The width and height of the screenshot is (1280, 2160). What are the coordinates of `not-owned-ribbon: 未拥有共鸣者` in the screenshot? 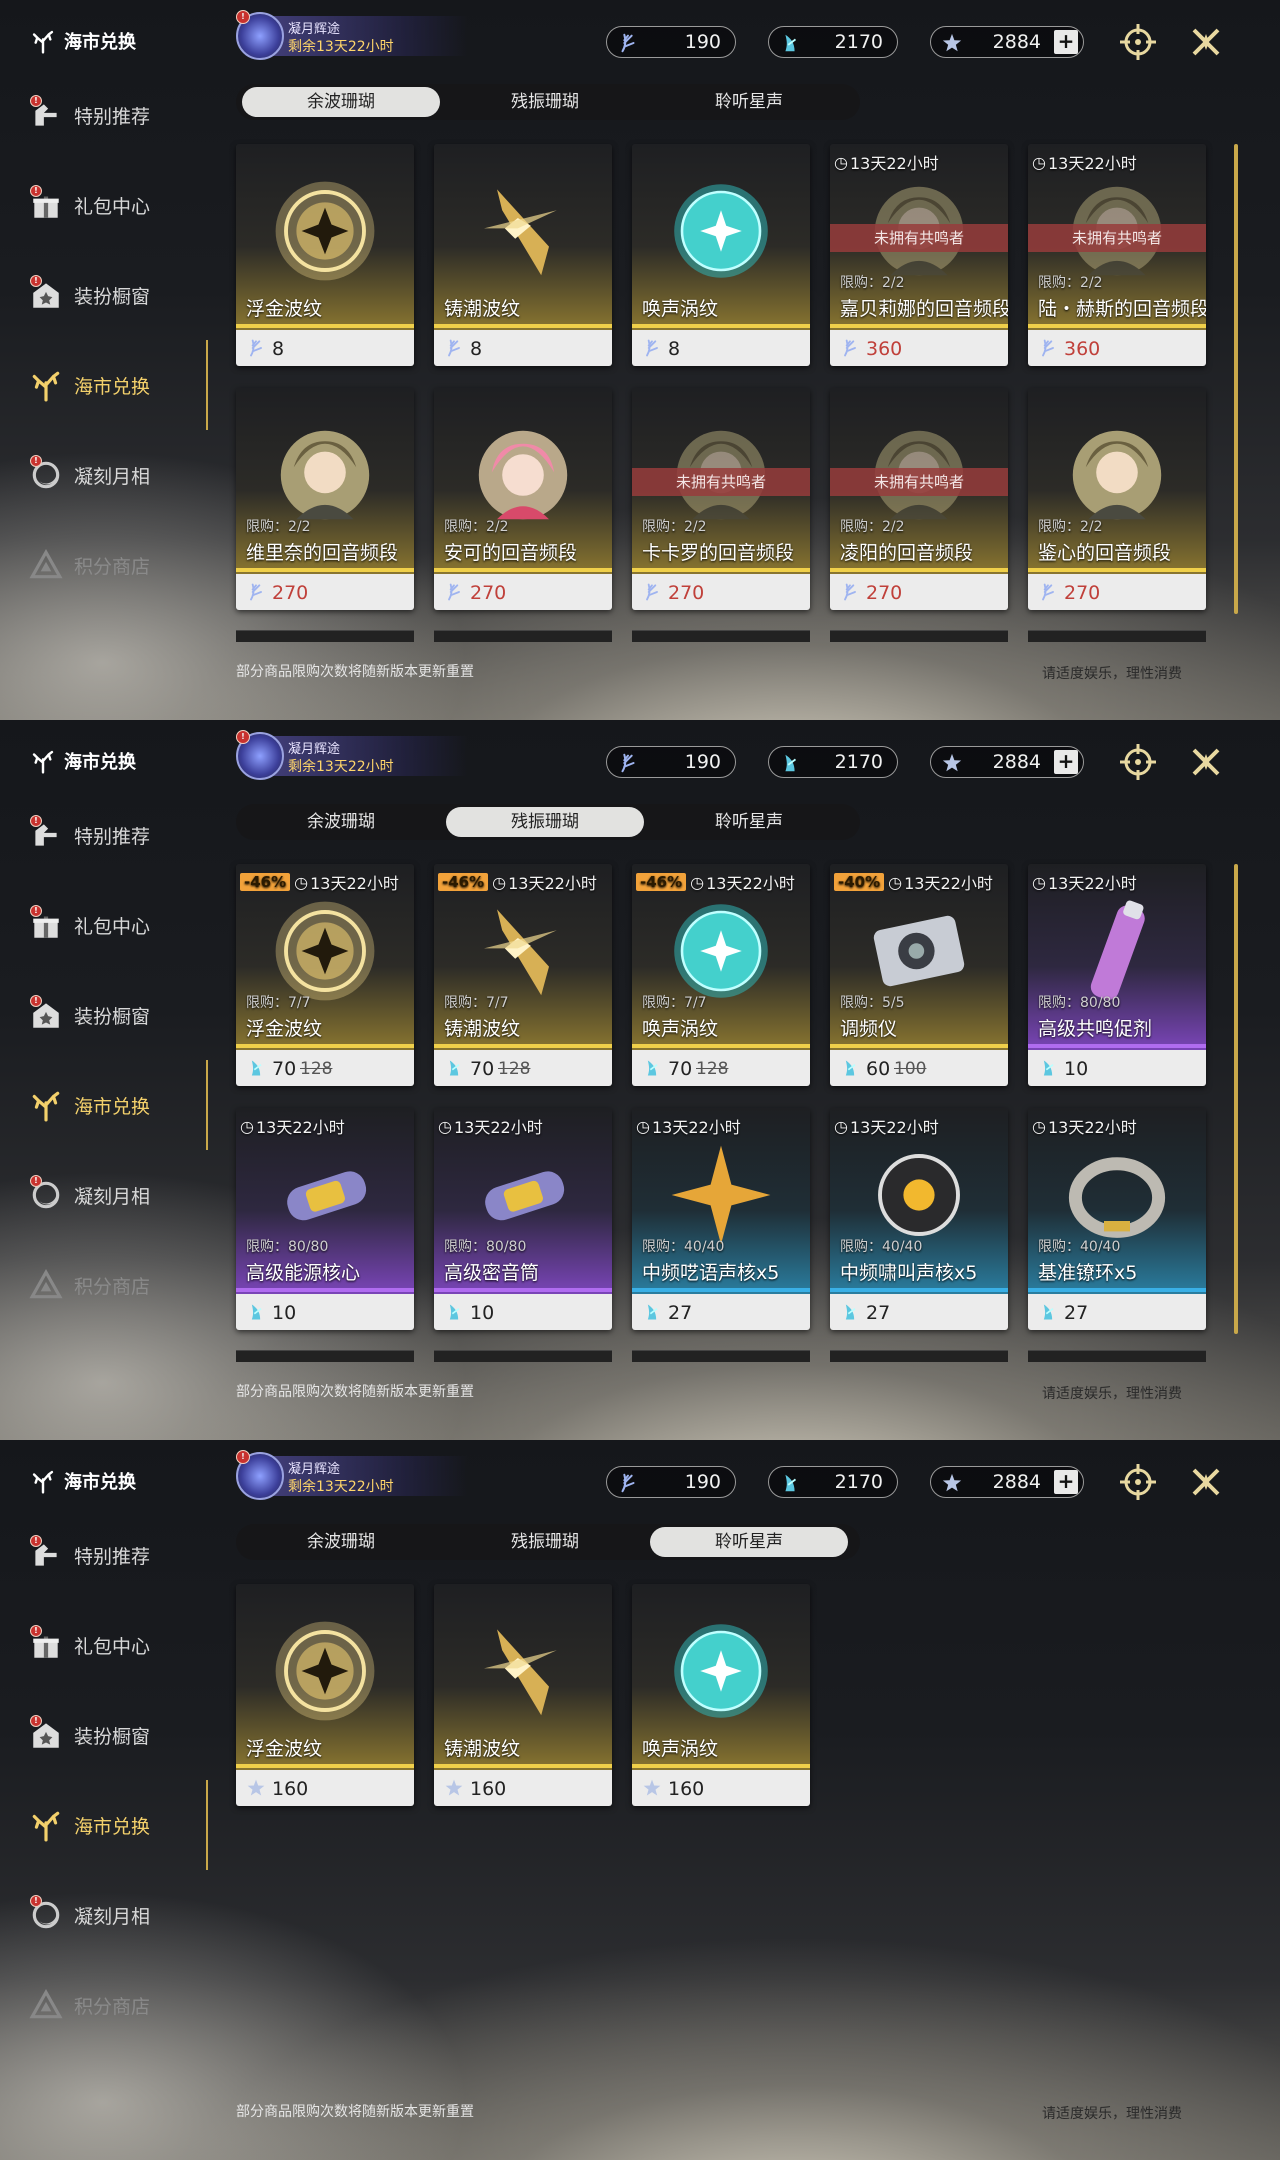 It's located at (919, 482).